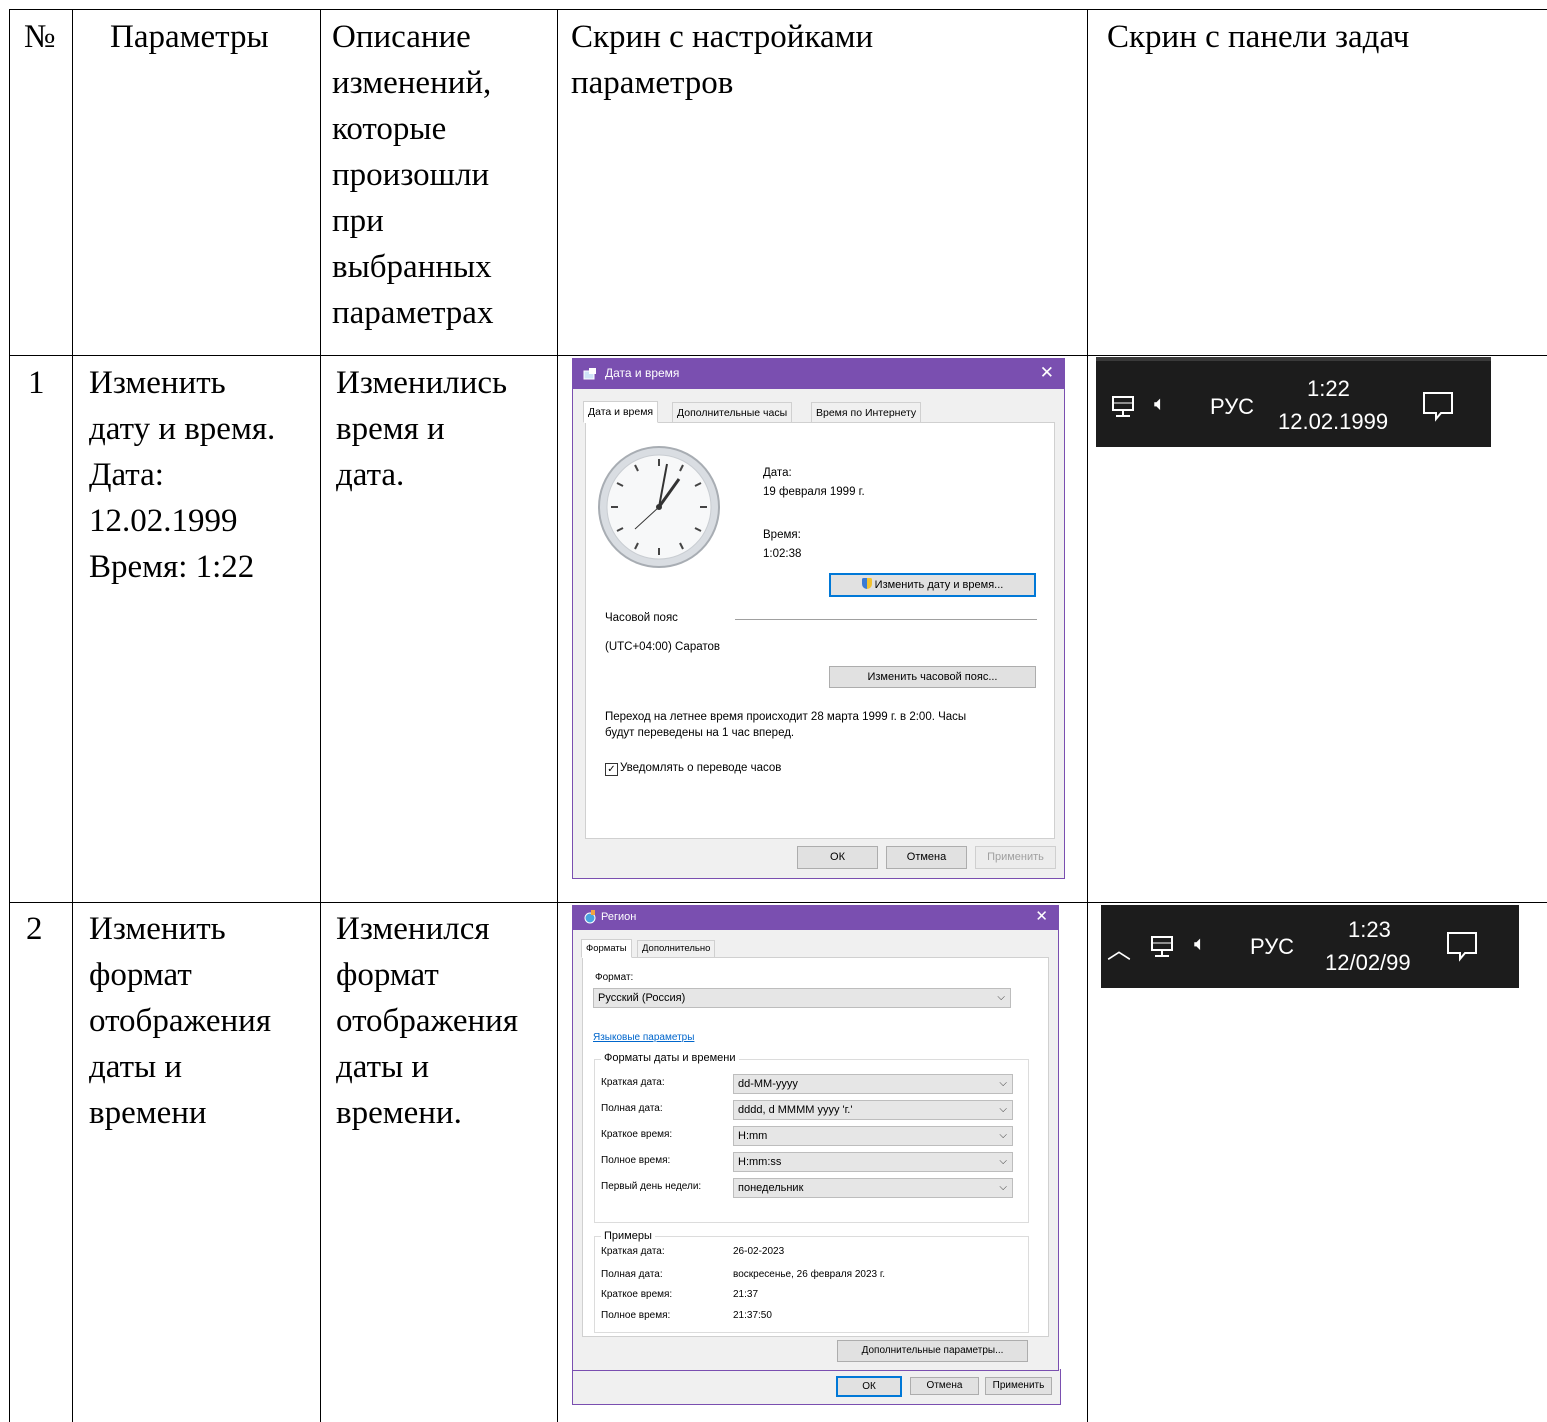 The width and height of the screenshot is (1547, 1422). What do you see at coordinates (1119, 947) in the screenshot?
I see `show-hidden-icons-chevron-up-icon: ︿` at bounding box center [1119, 947].